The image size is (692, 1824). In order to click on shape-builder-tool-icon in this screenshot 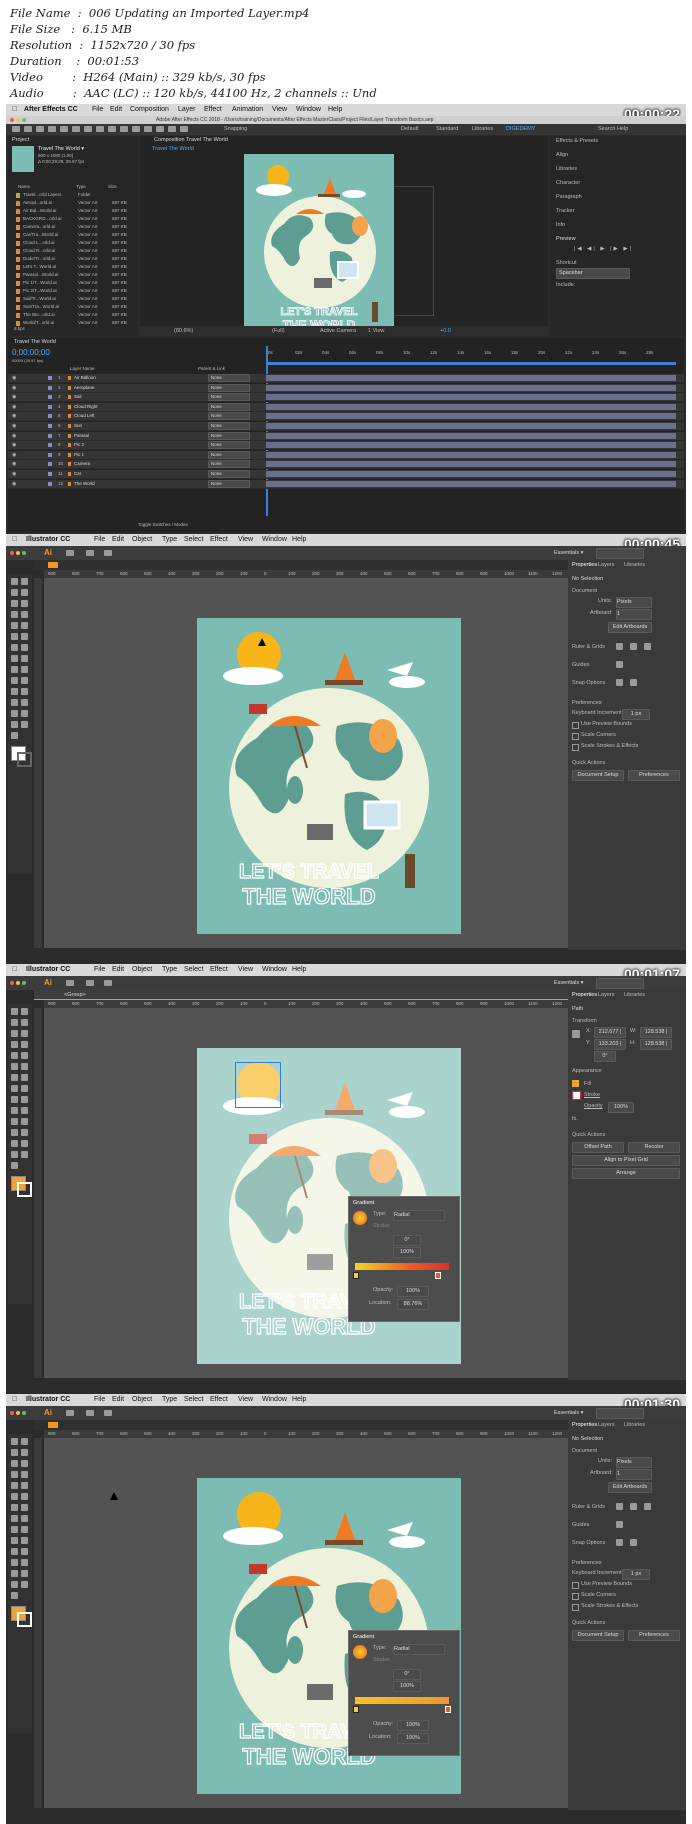, I will do `click(24, 1529)`.